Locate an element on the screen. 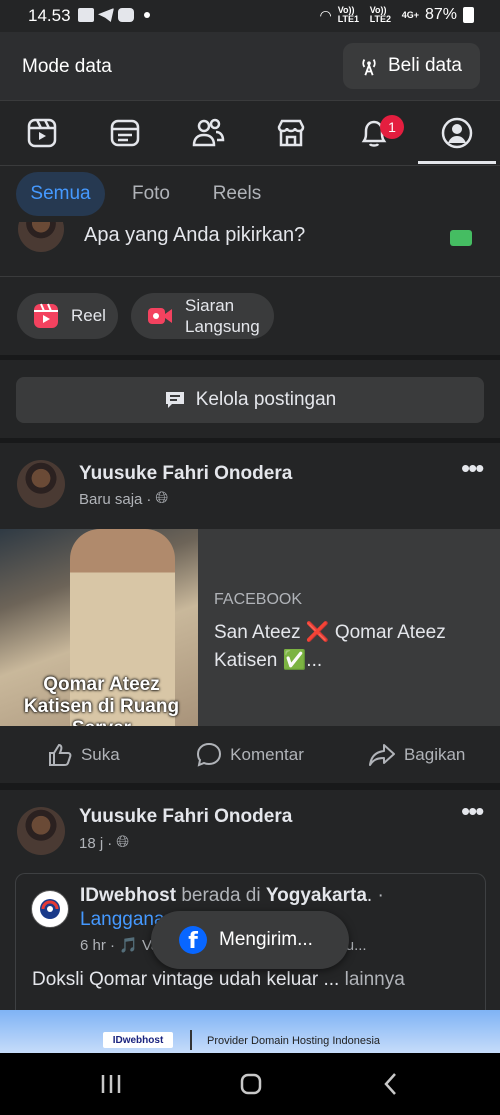 This screenshot has height=1115, width=500. shared-source: FACEBOOK is located at coordinates (258, 599).